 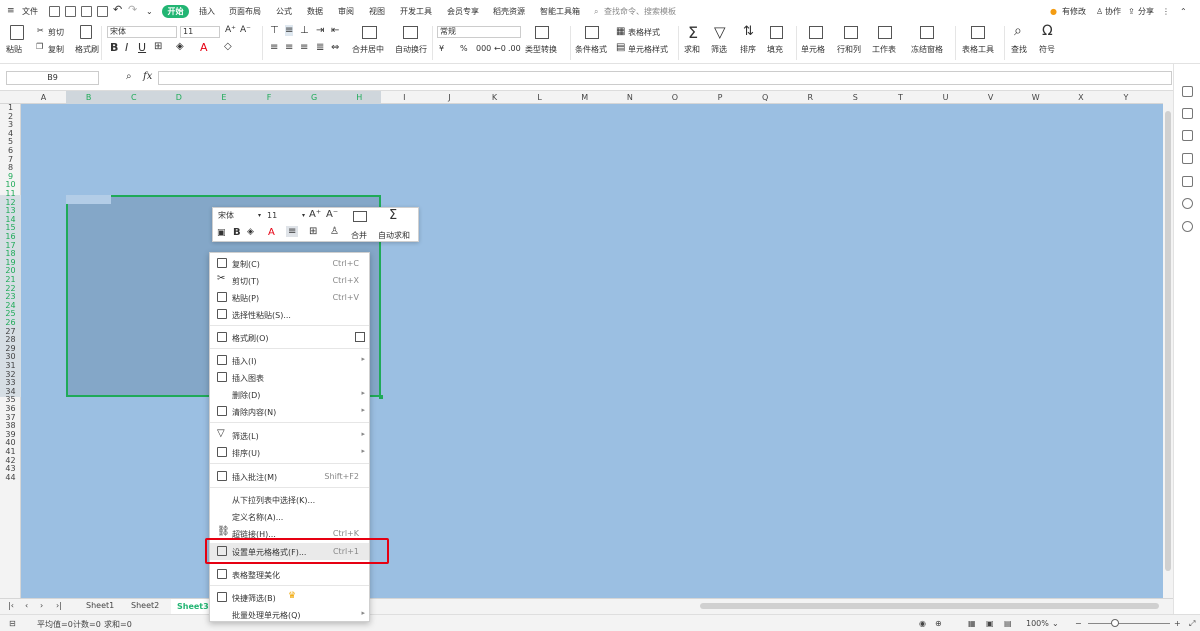 I want to click on mini-size-select: 11, so click(x=284, y=217).